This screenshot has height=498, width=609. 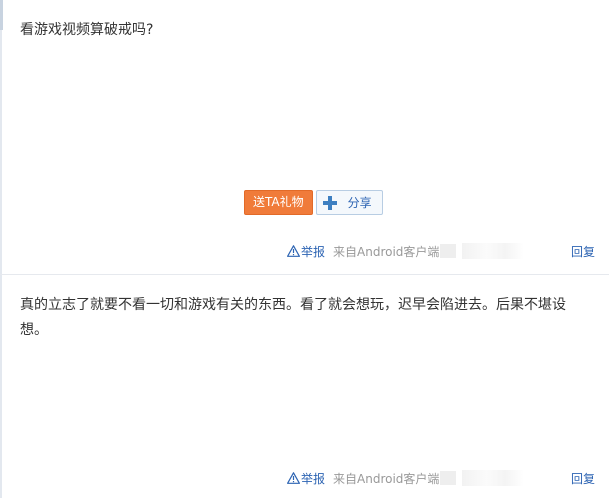 I want to click on share-label: 分享, so click(x=359, y=203).